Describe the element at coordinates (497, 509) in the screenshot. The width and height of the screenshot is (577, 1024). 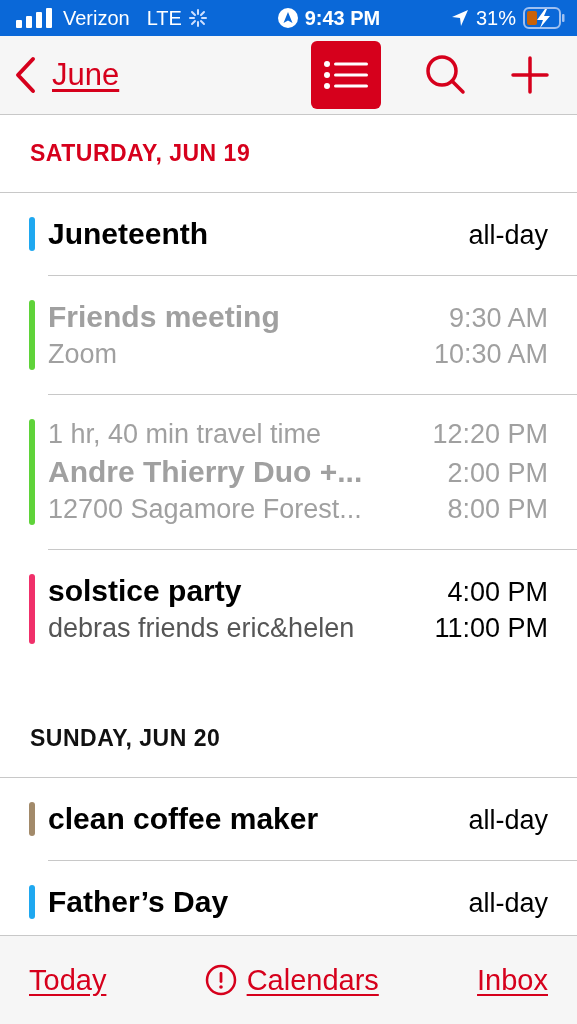
I see `event-time: 8:00 PM` at that location.